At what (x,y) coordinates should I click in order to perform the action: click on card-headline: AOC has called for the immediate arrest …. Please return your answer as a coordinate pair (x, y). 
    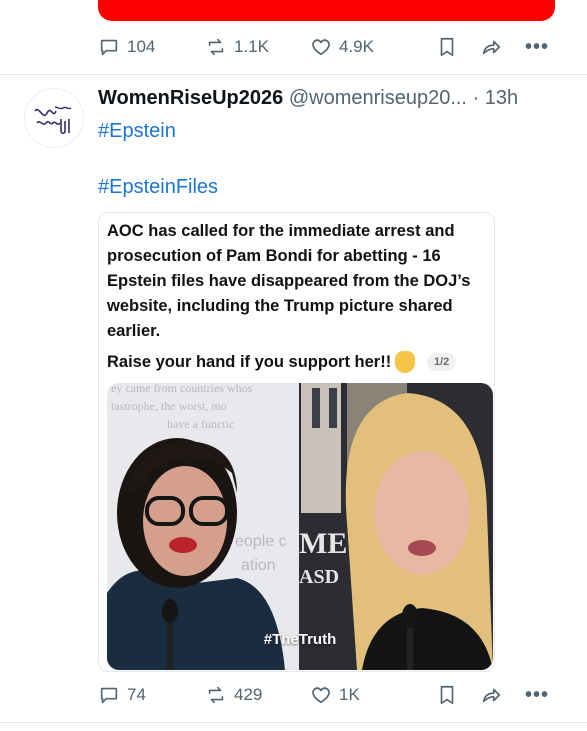
    Looking at the image, I should click on (289, 281).